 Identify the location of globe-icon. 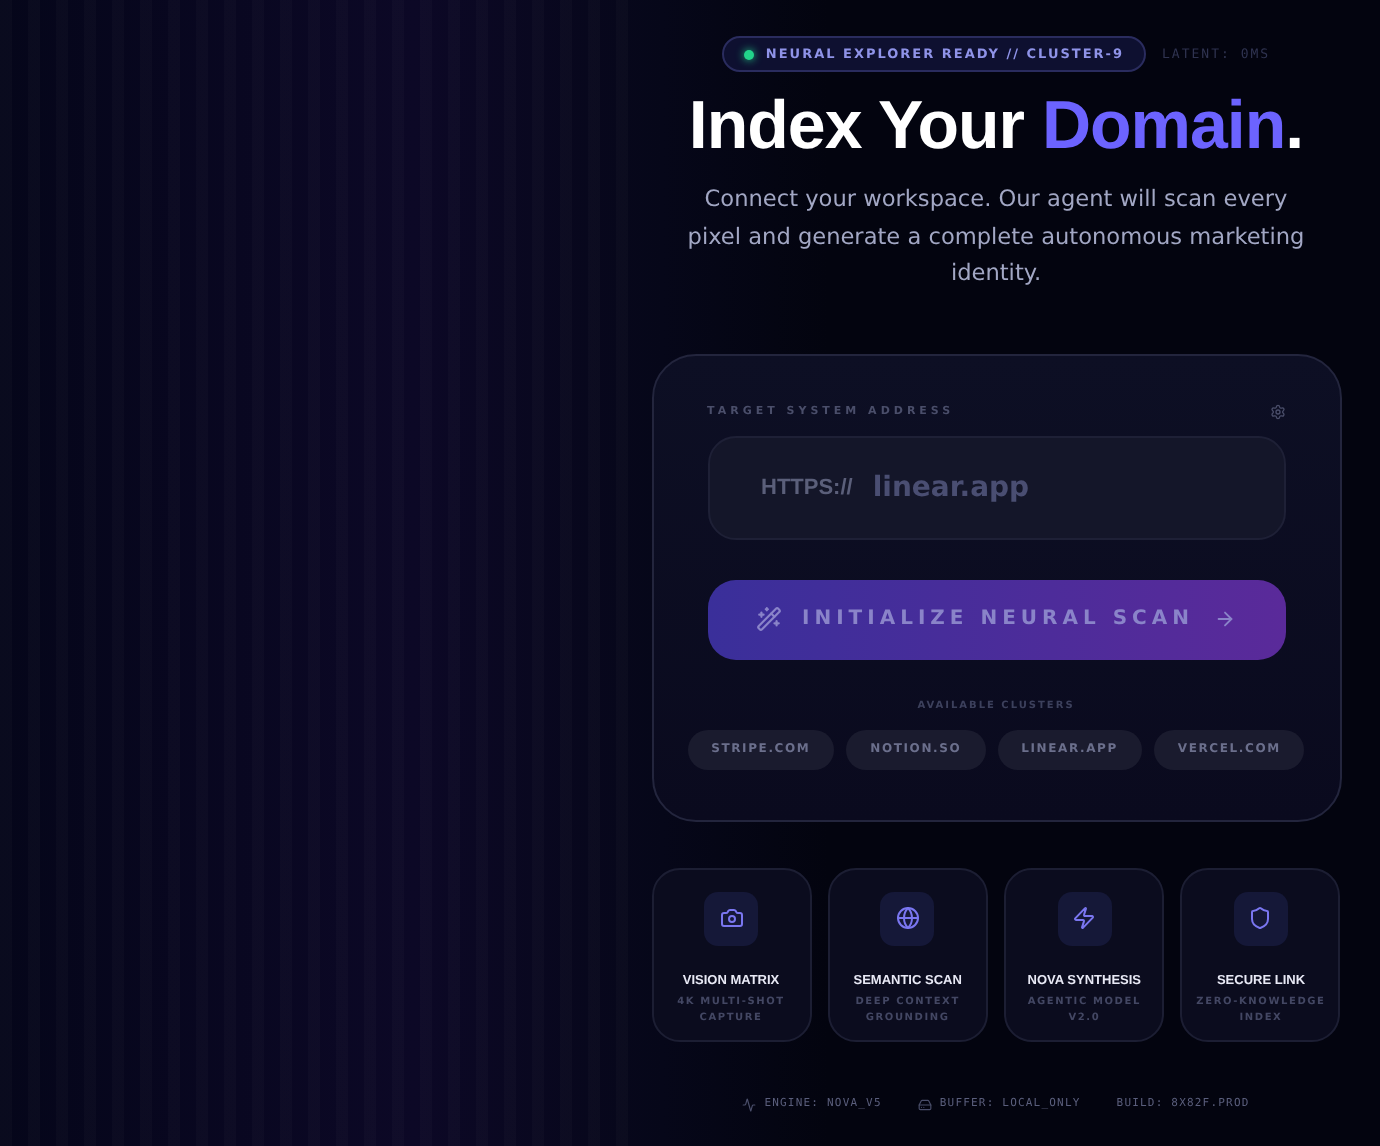
(907, 918).